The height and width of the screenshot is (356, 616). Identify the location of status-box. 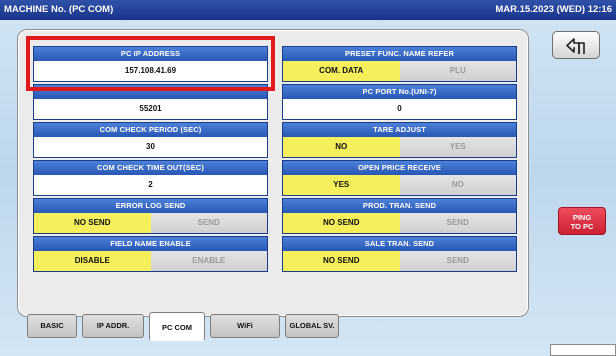
(583, 350).